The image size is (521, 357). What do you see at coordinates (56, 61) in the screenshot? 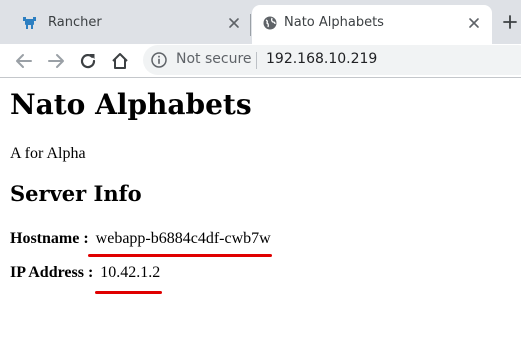
I see `forward-arrow-icon` at bounding box center [56, 61].